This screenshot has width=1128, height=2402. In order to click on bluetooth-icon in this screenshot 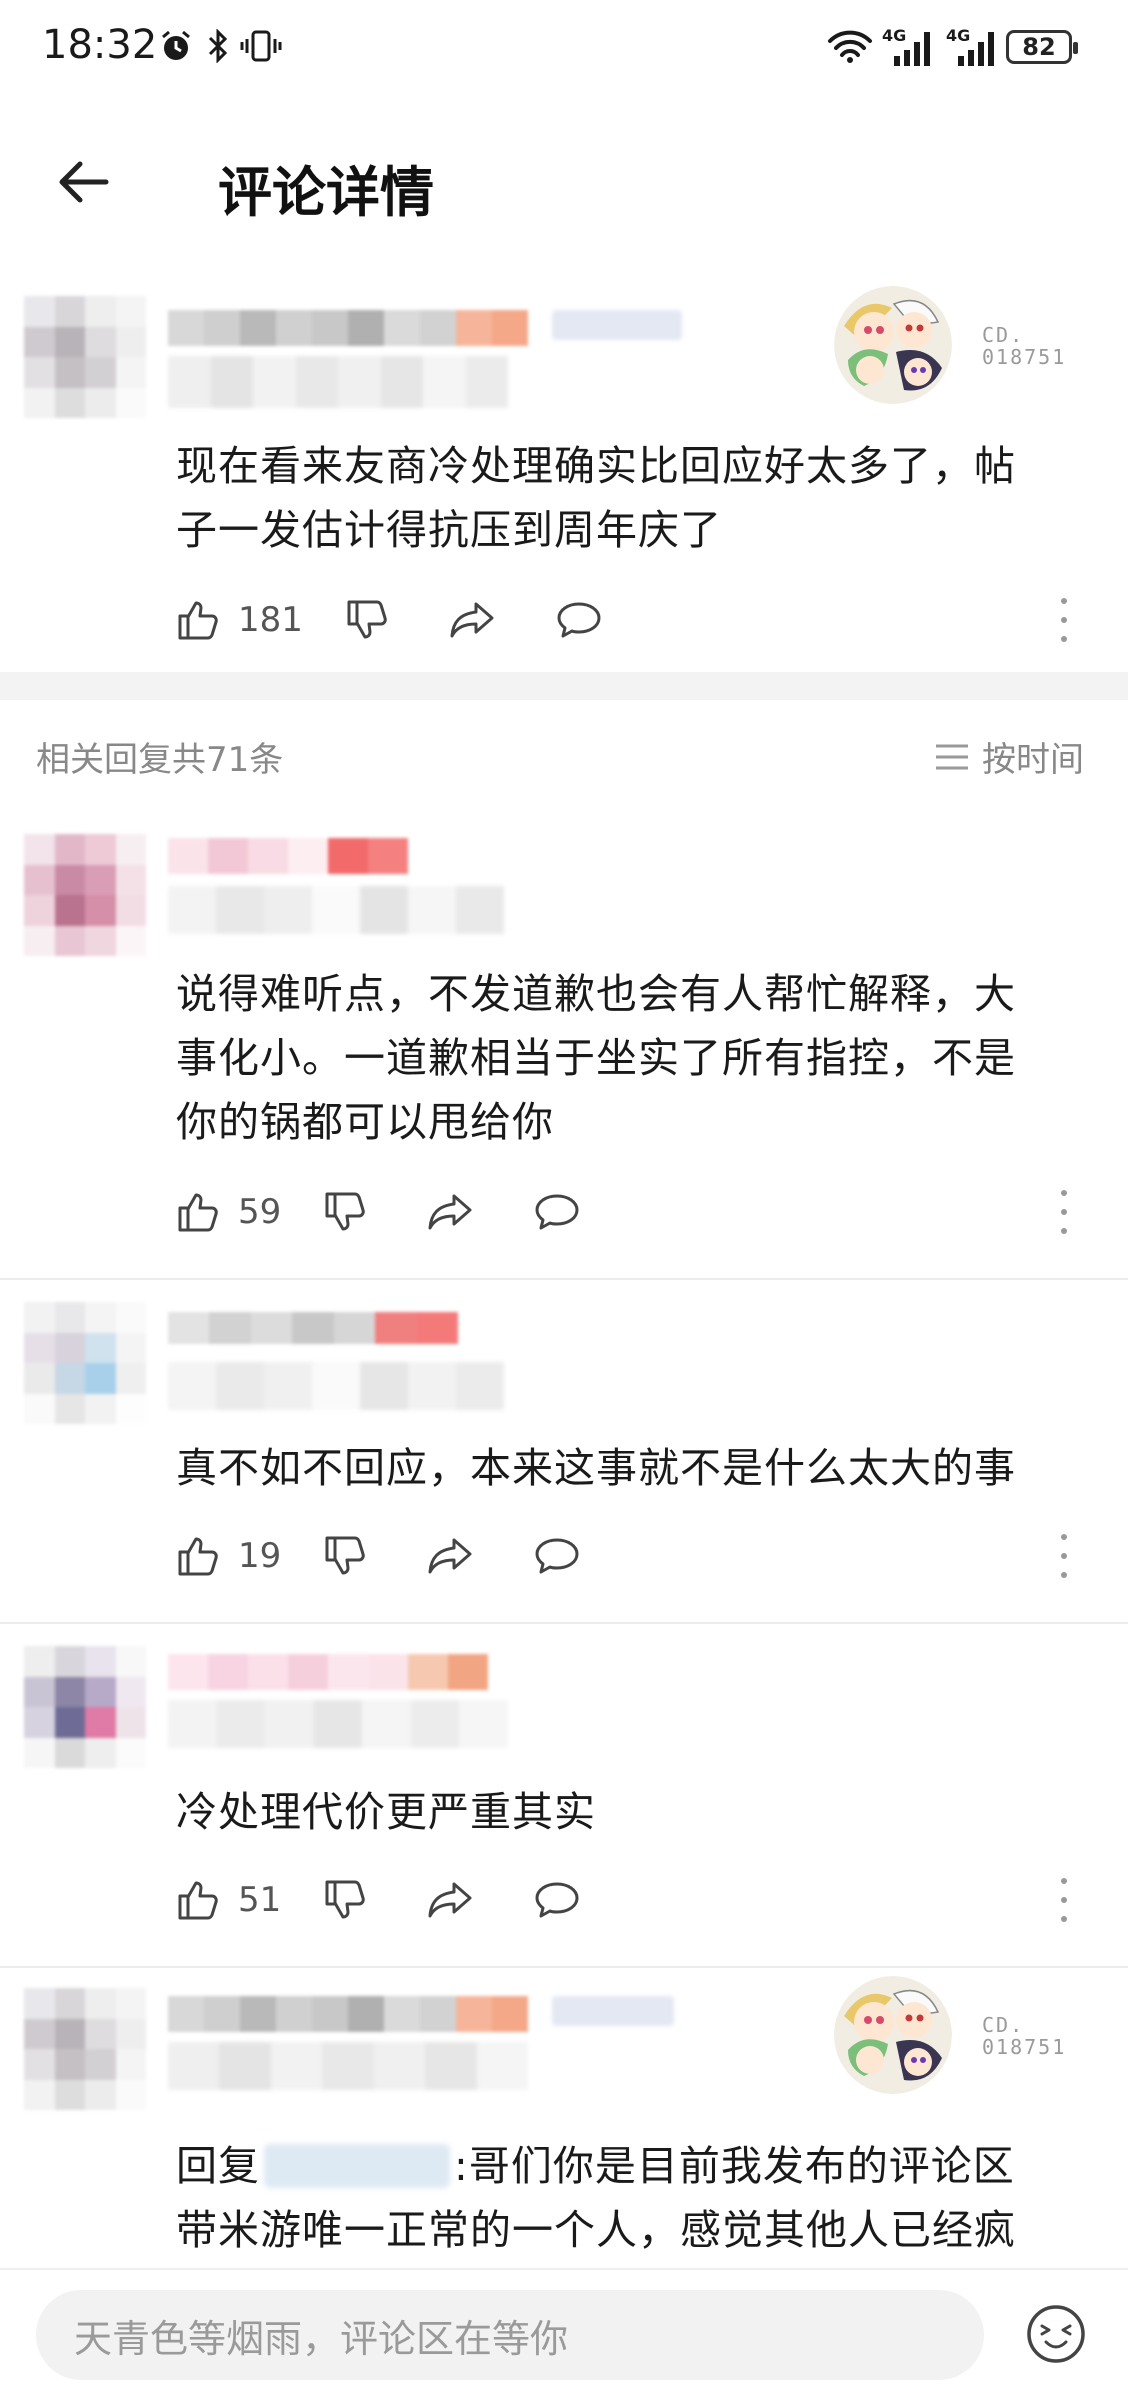, I will do `click(218, 46)`.